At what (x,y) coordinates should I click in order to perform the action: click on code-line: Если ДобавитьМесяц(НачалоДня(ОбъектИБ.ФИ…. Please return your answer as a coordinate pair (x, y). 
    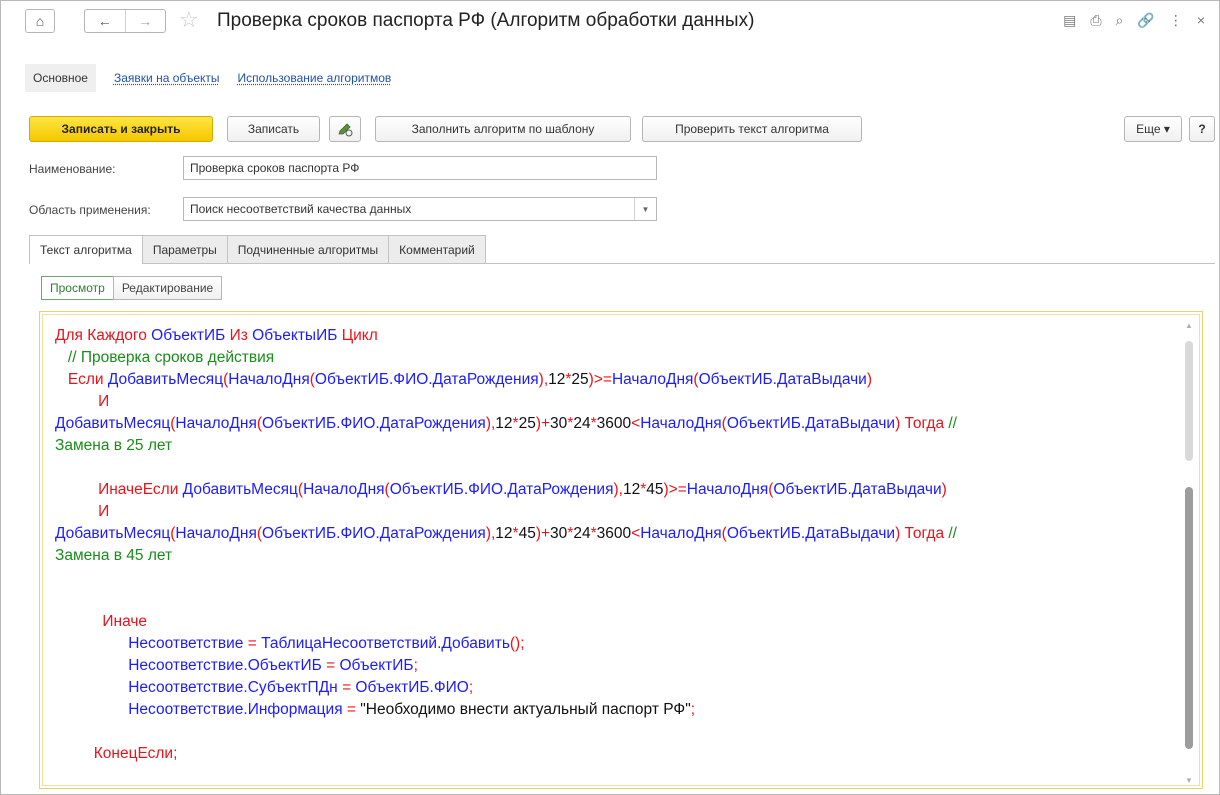
    Looking at the image, I should click on (619, 380).